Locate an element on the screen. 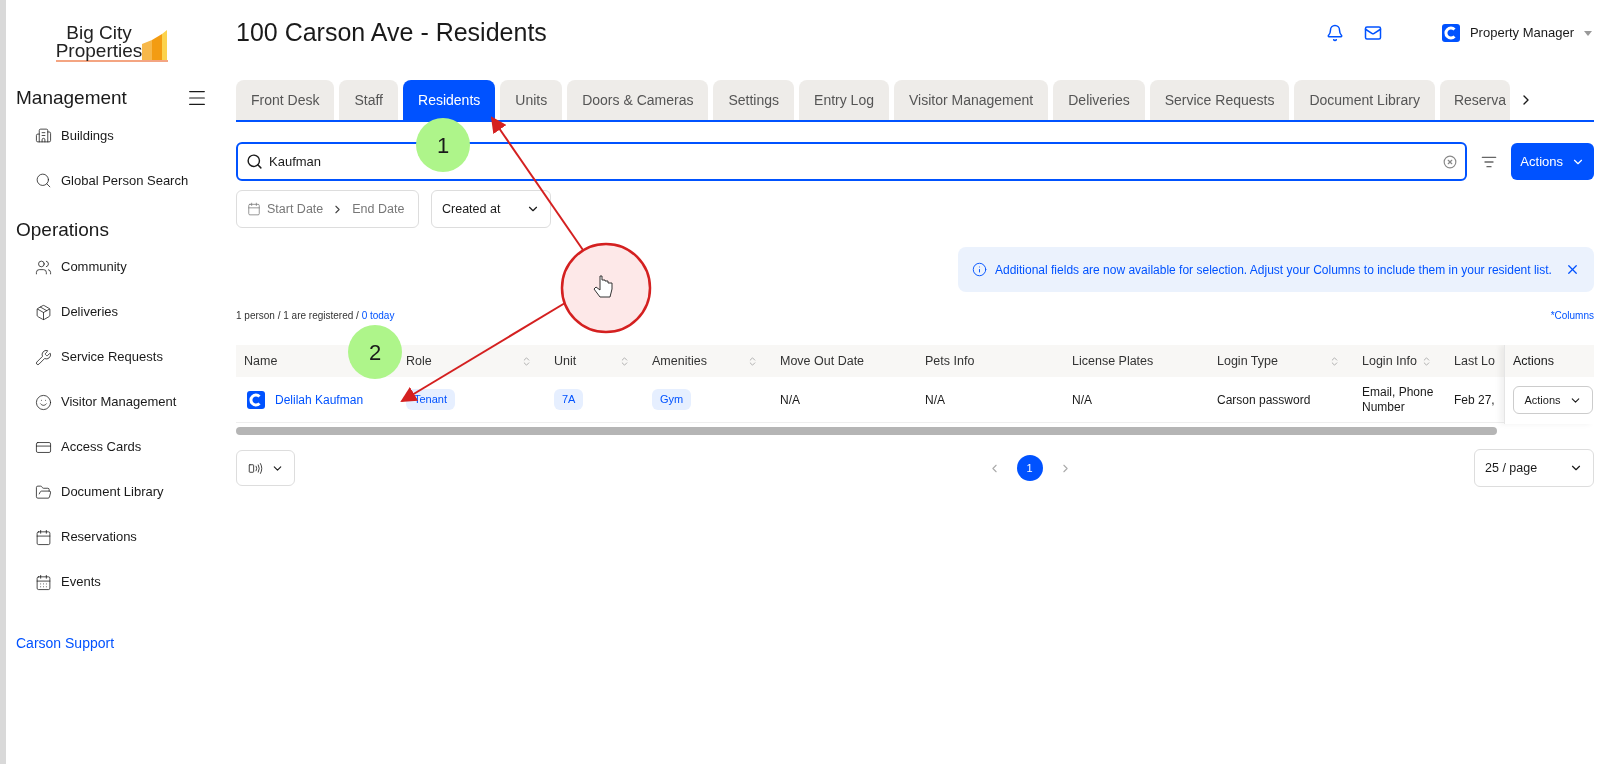 The width and height of the screenshot is (1600, 764). step-marker: 1 is located at coordinates (443, 145).